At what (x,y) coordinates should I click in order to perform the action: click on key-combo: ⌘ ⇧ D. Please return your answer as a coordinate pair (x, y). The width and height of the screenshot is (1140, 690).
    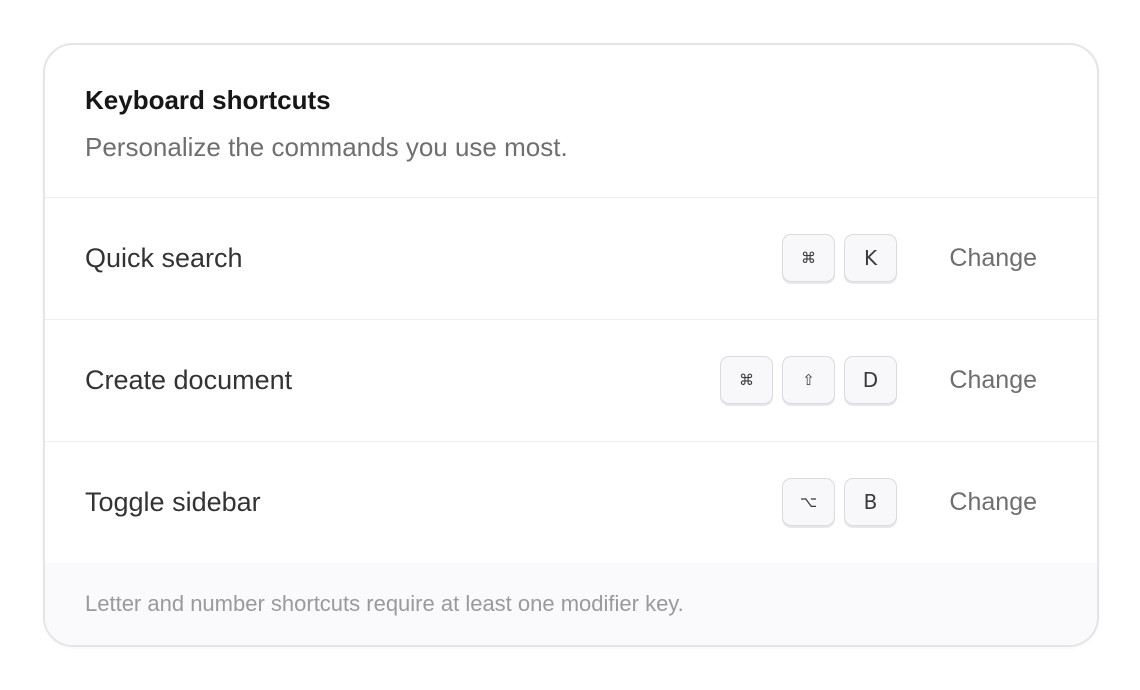
    Looking at the image, I should click on (808, 380).